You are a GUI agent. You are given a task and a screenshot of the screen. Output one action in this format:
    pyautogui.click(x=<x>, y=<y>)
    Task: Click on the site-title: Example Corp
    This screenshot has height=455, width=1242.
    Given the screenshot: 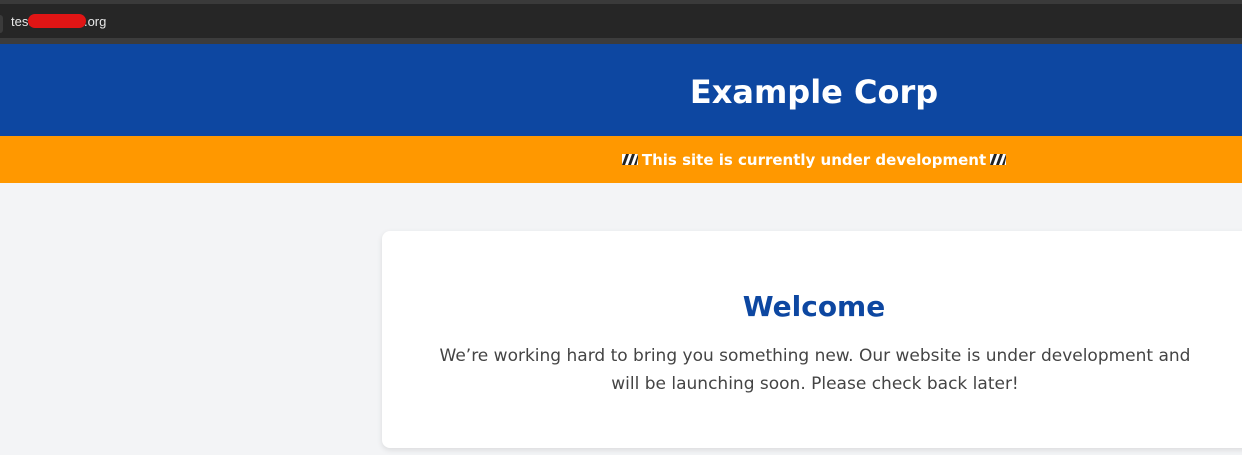 What is the action you would take?
    pyautogui.click(x=814, y=92)
    